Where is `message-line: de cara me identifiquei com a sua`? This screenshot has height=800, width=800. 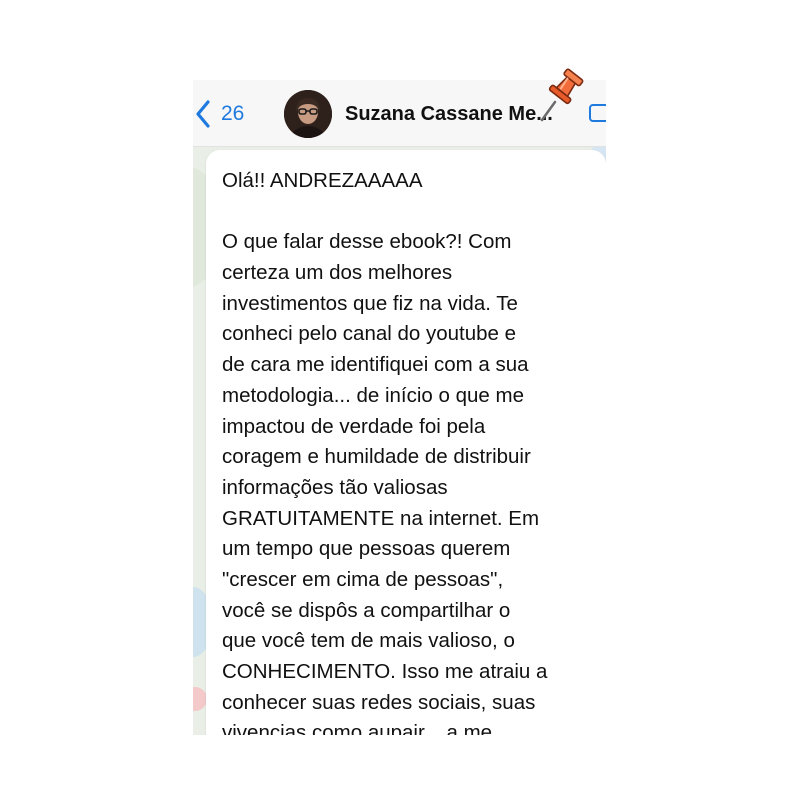 message-line: de cara me identifiquei com a sua is located at coordinates (375, 365).